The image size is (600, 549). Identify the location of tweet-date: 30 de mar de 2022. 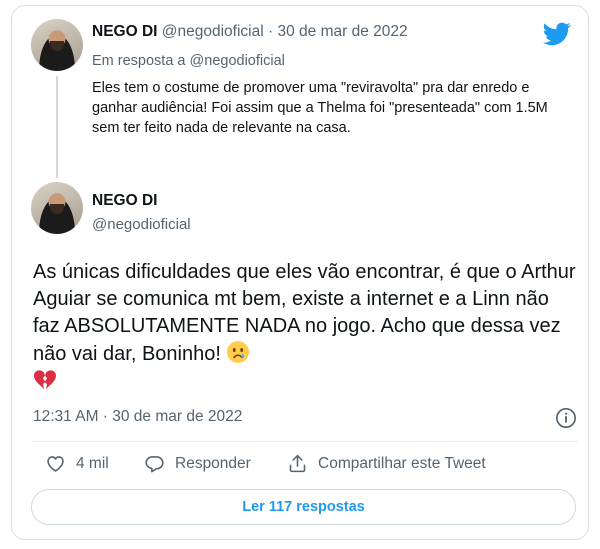
(342, 31).